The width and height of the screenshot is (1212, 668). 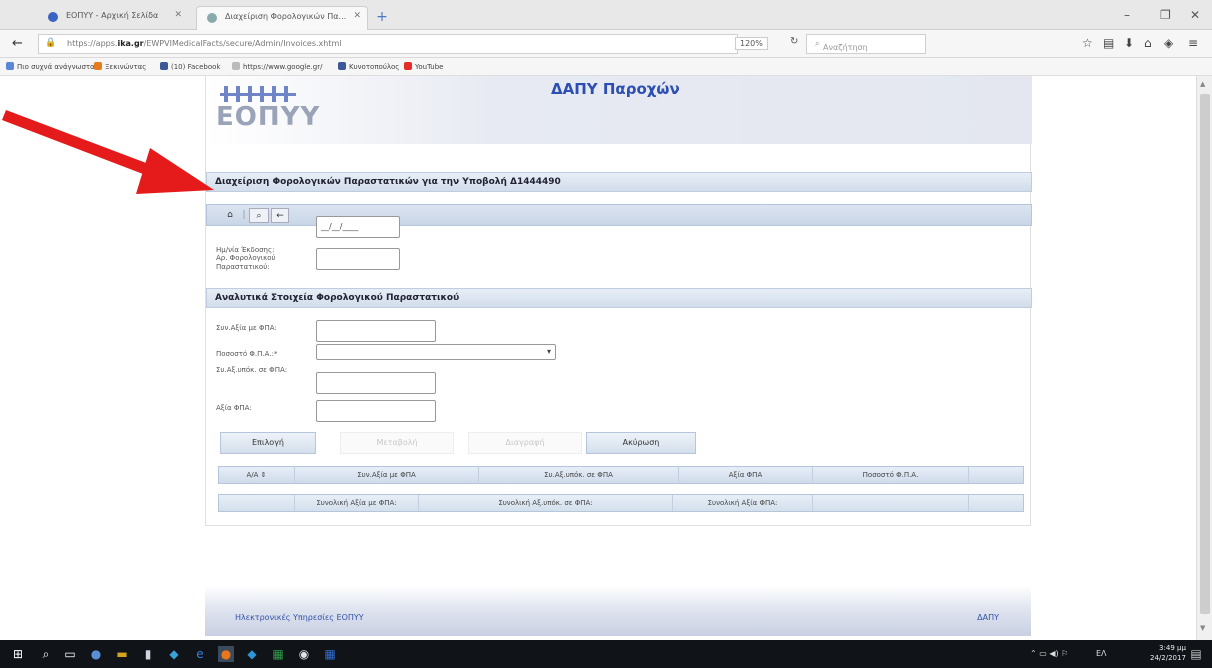 I want to click on browser-tab-active: Διαχείριση Φορολογικών Πα... ✕, so click(x=282, y=18).